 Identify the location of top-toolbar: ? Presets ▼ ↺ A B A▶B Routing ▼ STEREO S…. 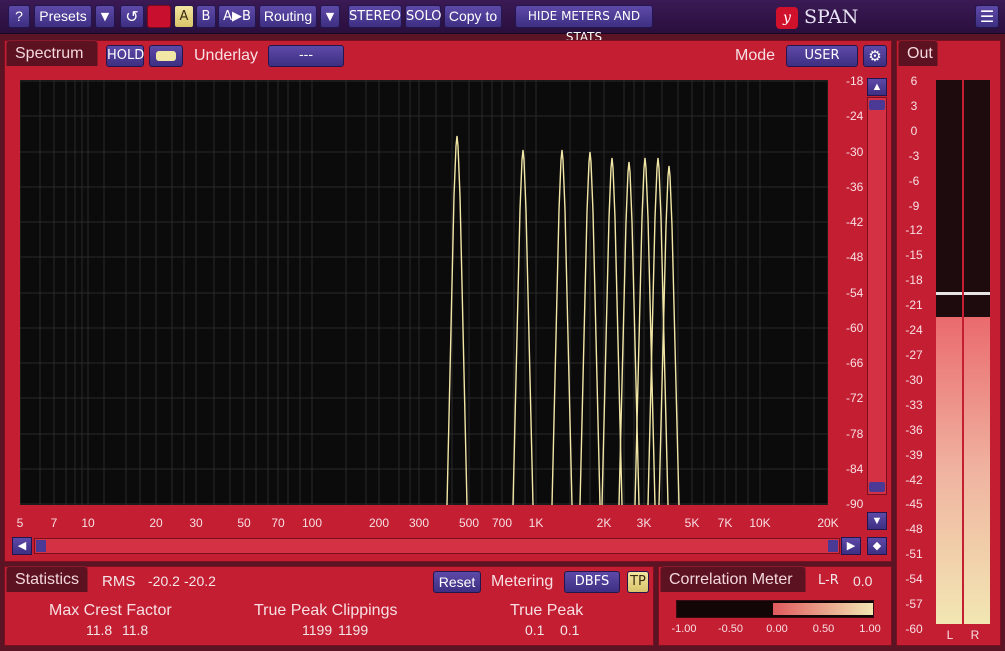
(502, 22).